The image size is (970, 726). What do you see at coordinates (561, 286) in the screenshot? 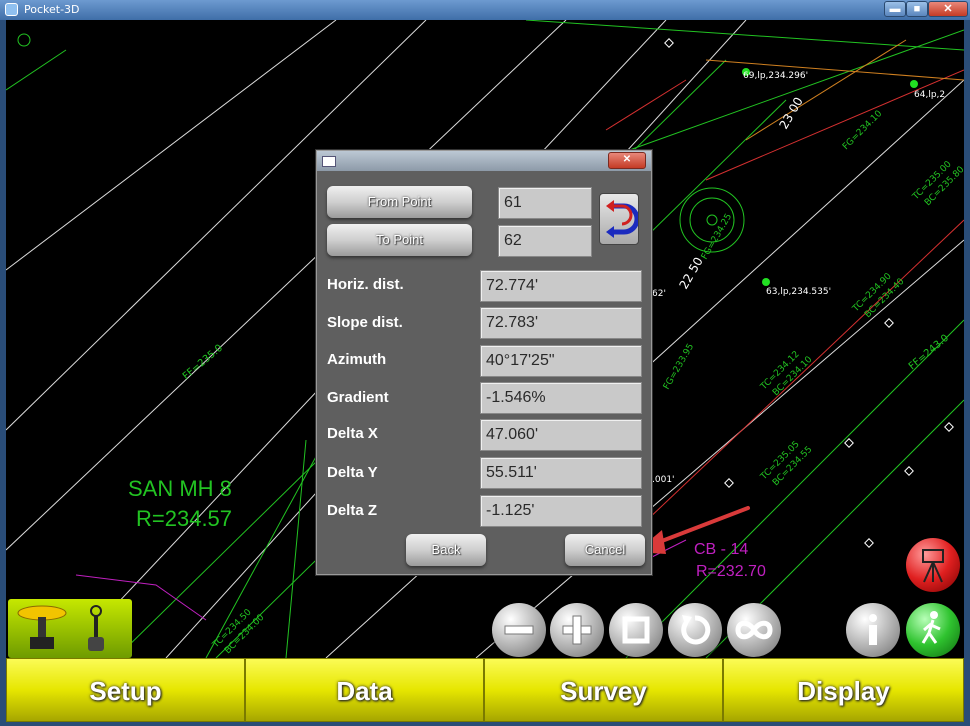
I see `horiz-dist-value: 72.774'` at bounding box center [561, 286].